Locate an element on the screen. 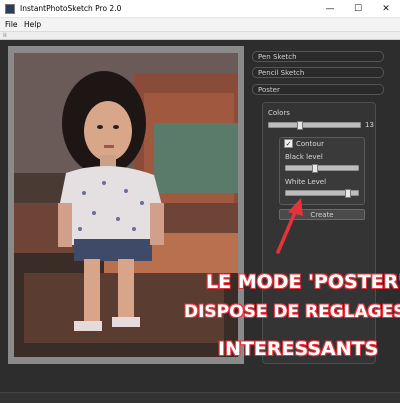  menu-help: Help is located at coordinates (32, 24).